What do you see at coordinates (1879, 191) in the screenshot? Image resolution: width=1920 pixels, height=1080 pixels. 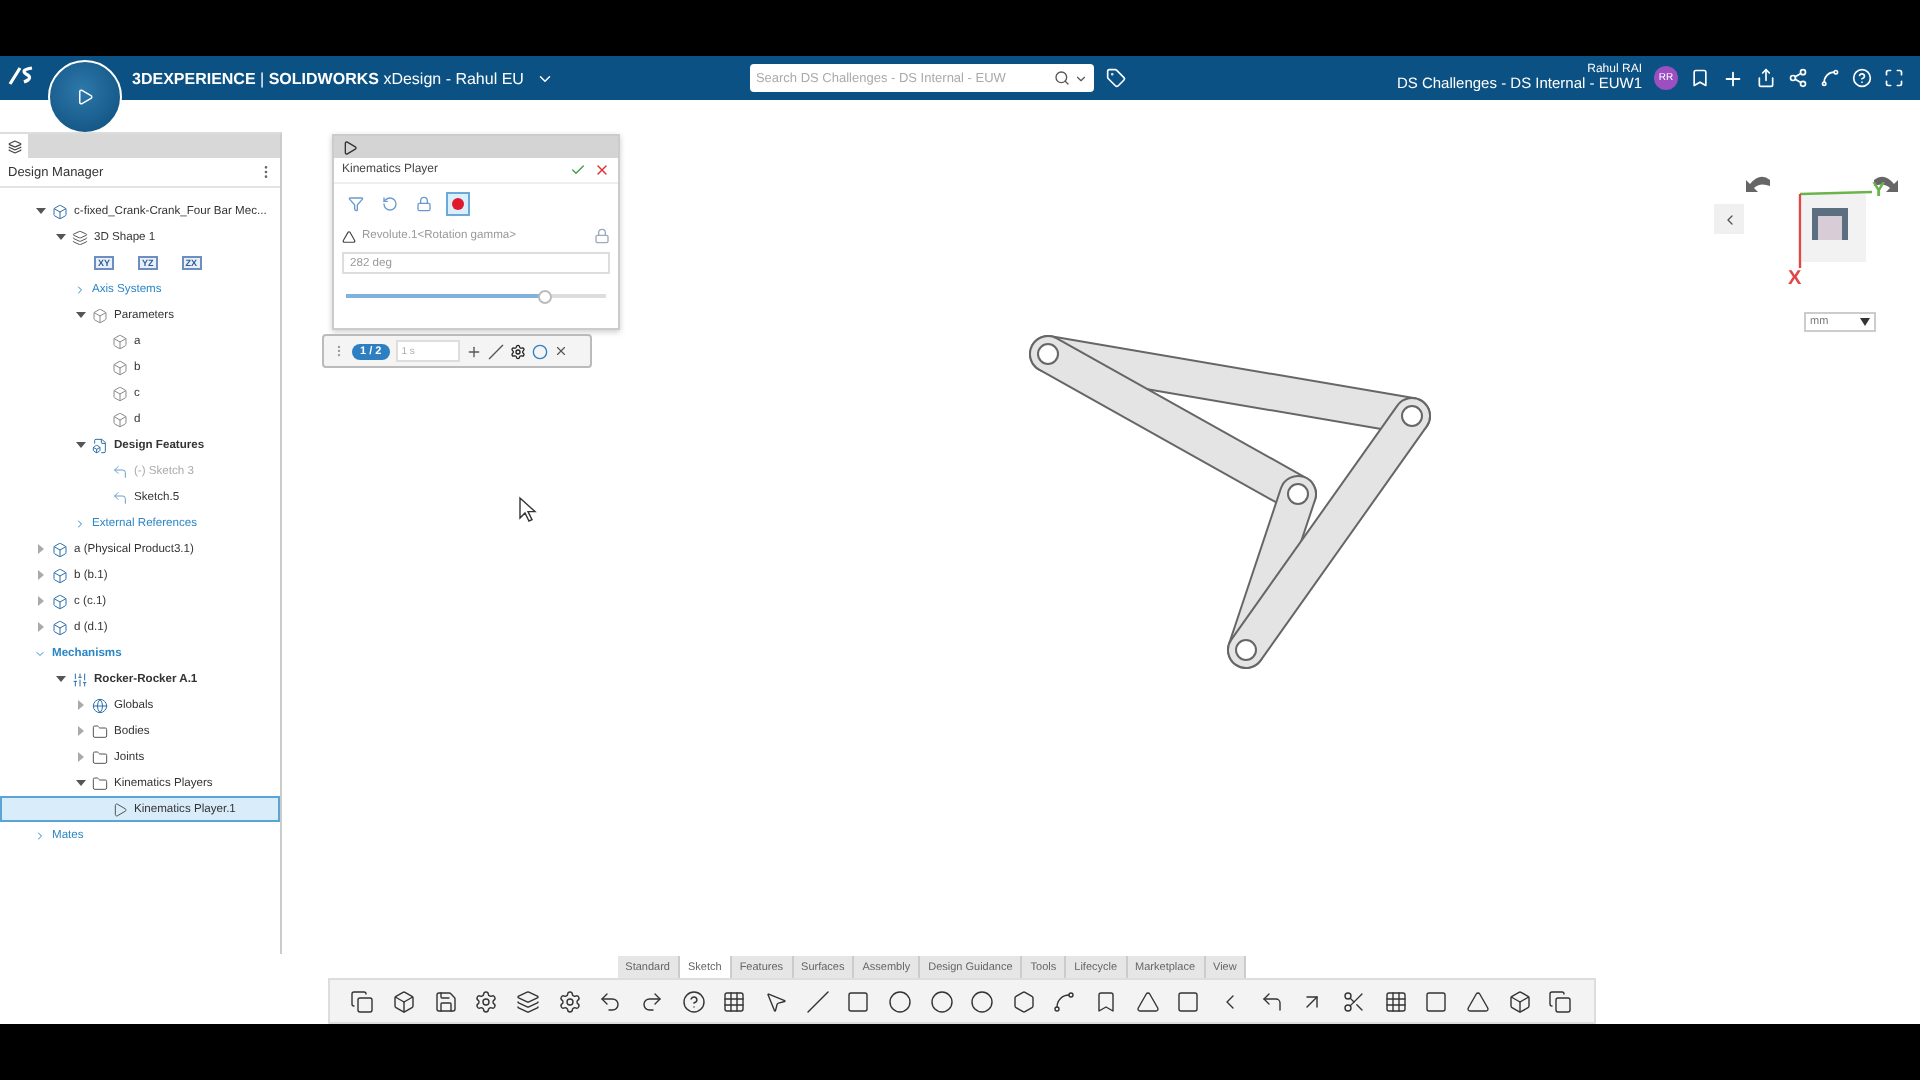 I see `y-axis-label: Y` at bounding box center [1879, 191].